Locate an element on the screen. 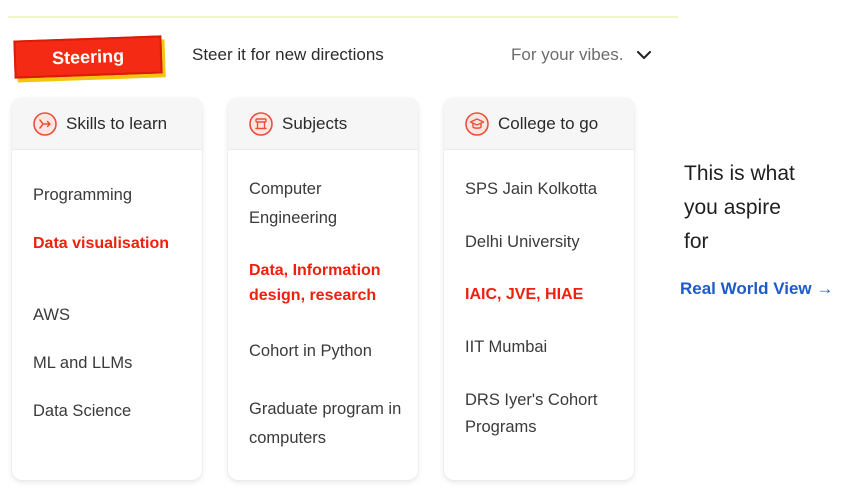 This screenshot has width=867, height=489. list-item: SPS Jain Kolkotta is located at coordinates (531, 189).